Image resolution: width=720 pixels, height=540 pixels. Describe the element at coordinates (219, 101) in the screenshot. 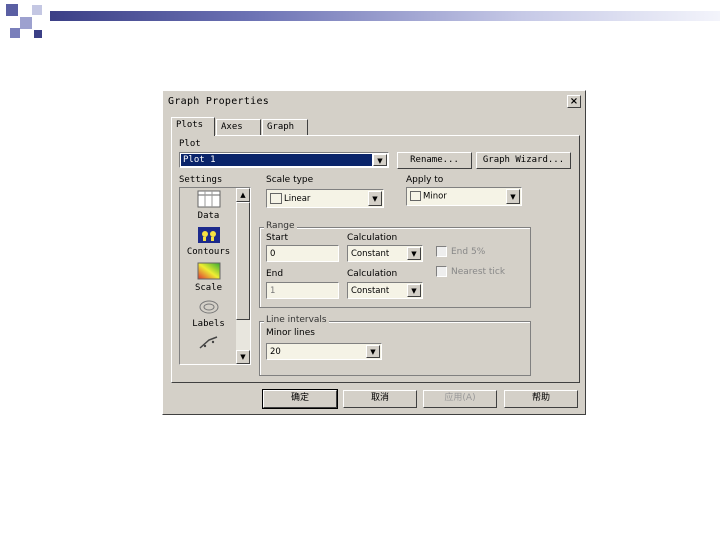

I see `dialog-title: Graph Properties` at that location.